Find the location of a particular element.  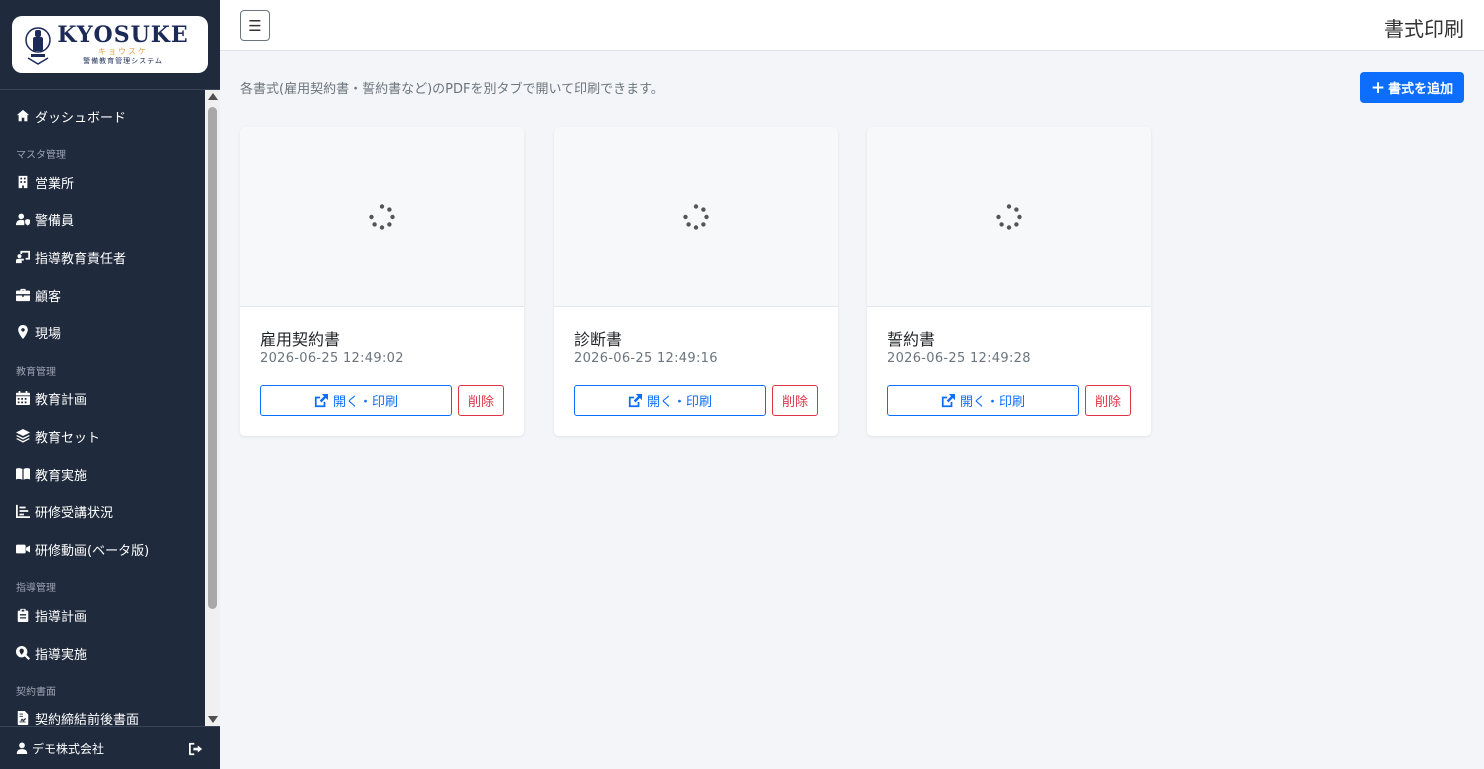

form-card: 雇用契約書 2026-06-25 12:49:02 開く・印刷 削除 is located at coordinates (382, 281).